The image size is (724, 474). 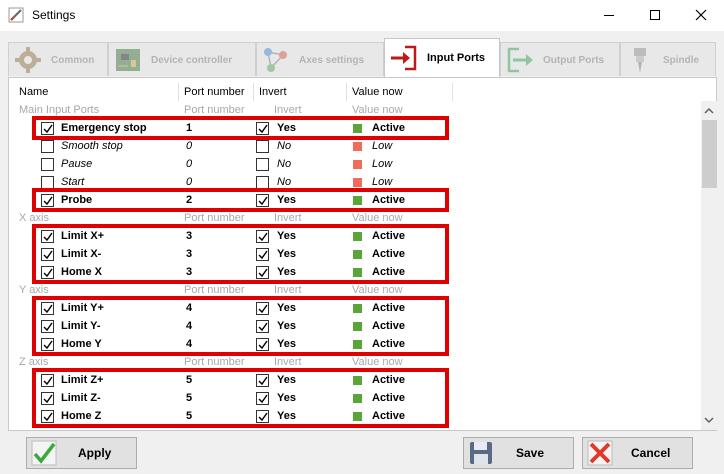 I want to click on group-invert-caption: Invert, so click(x=288, y=362).